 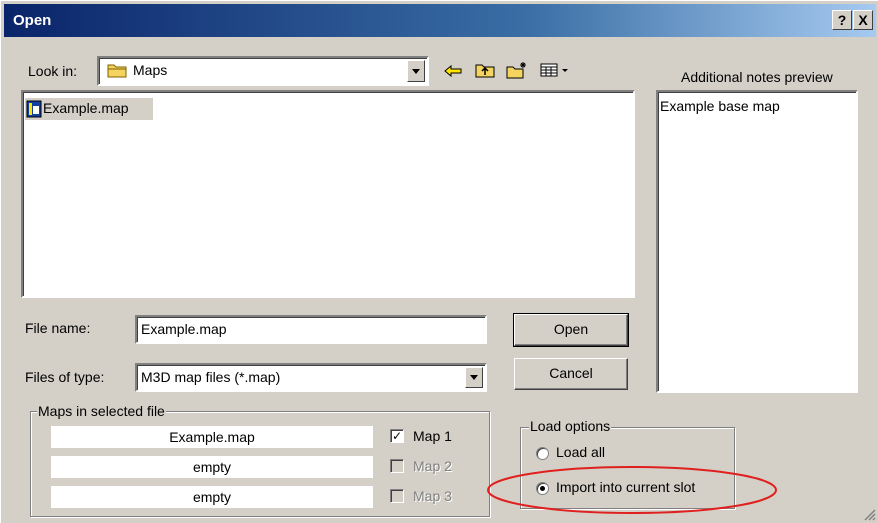 I want to click on load-all-radio, so click(x=542, y=453).